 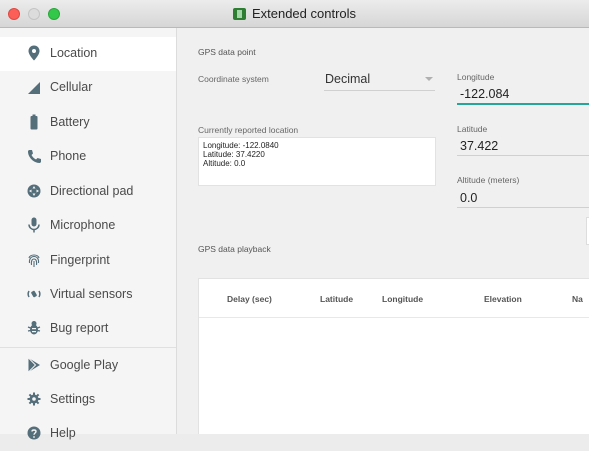 I want to click on sidebar-item-microphone: Microphone, so click(x=88, y=226).